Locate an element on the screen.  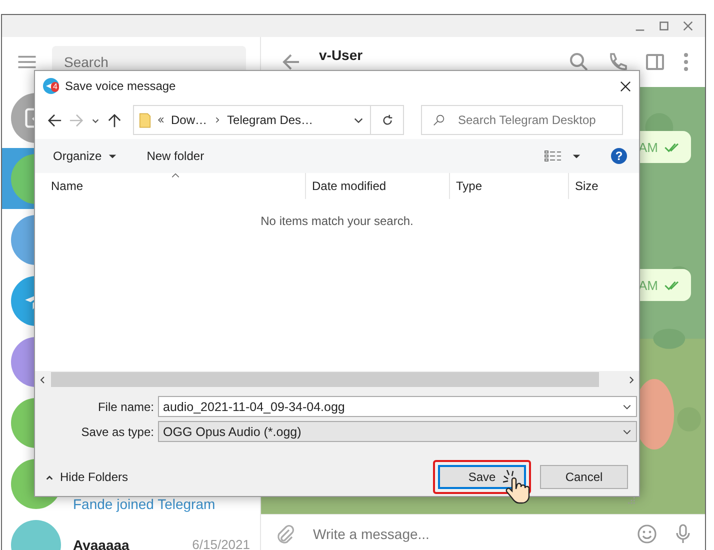
field-label: Save as type: is located at coordinates (117, 431).